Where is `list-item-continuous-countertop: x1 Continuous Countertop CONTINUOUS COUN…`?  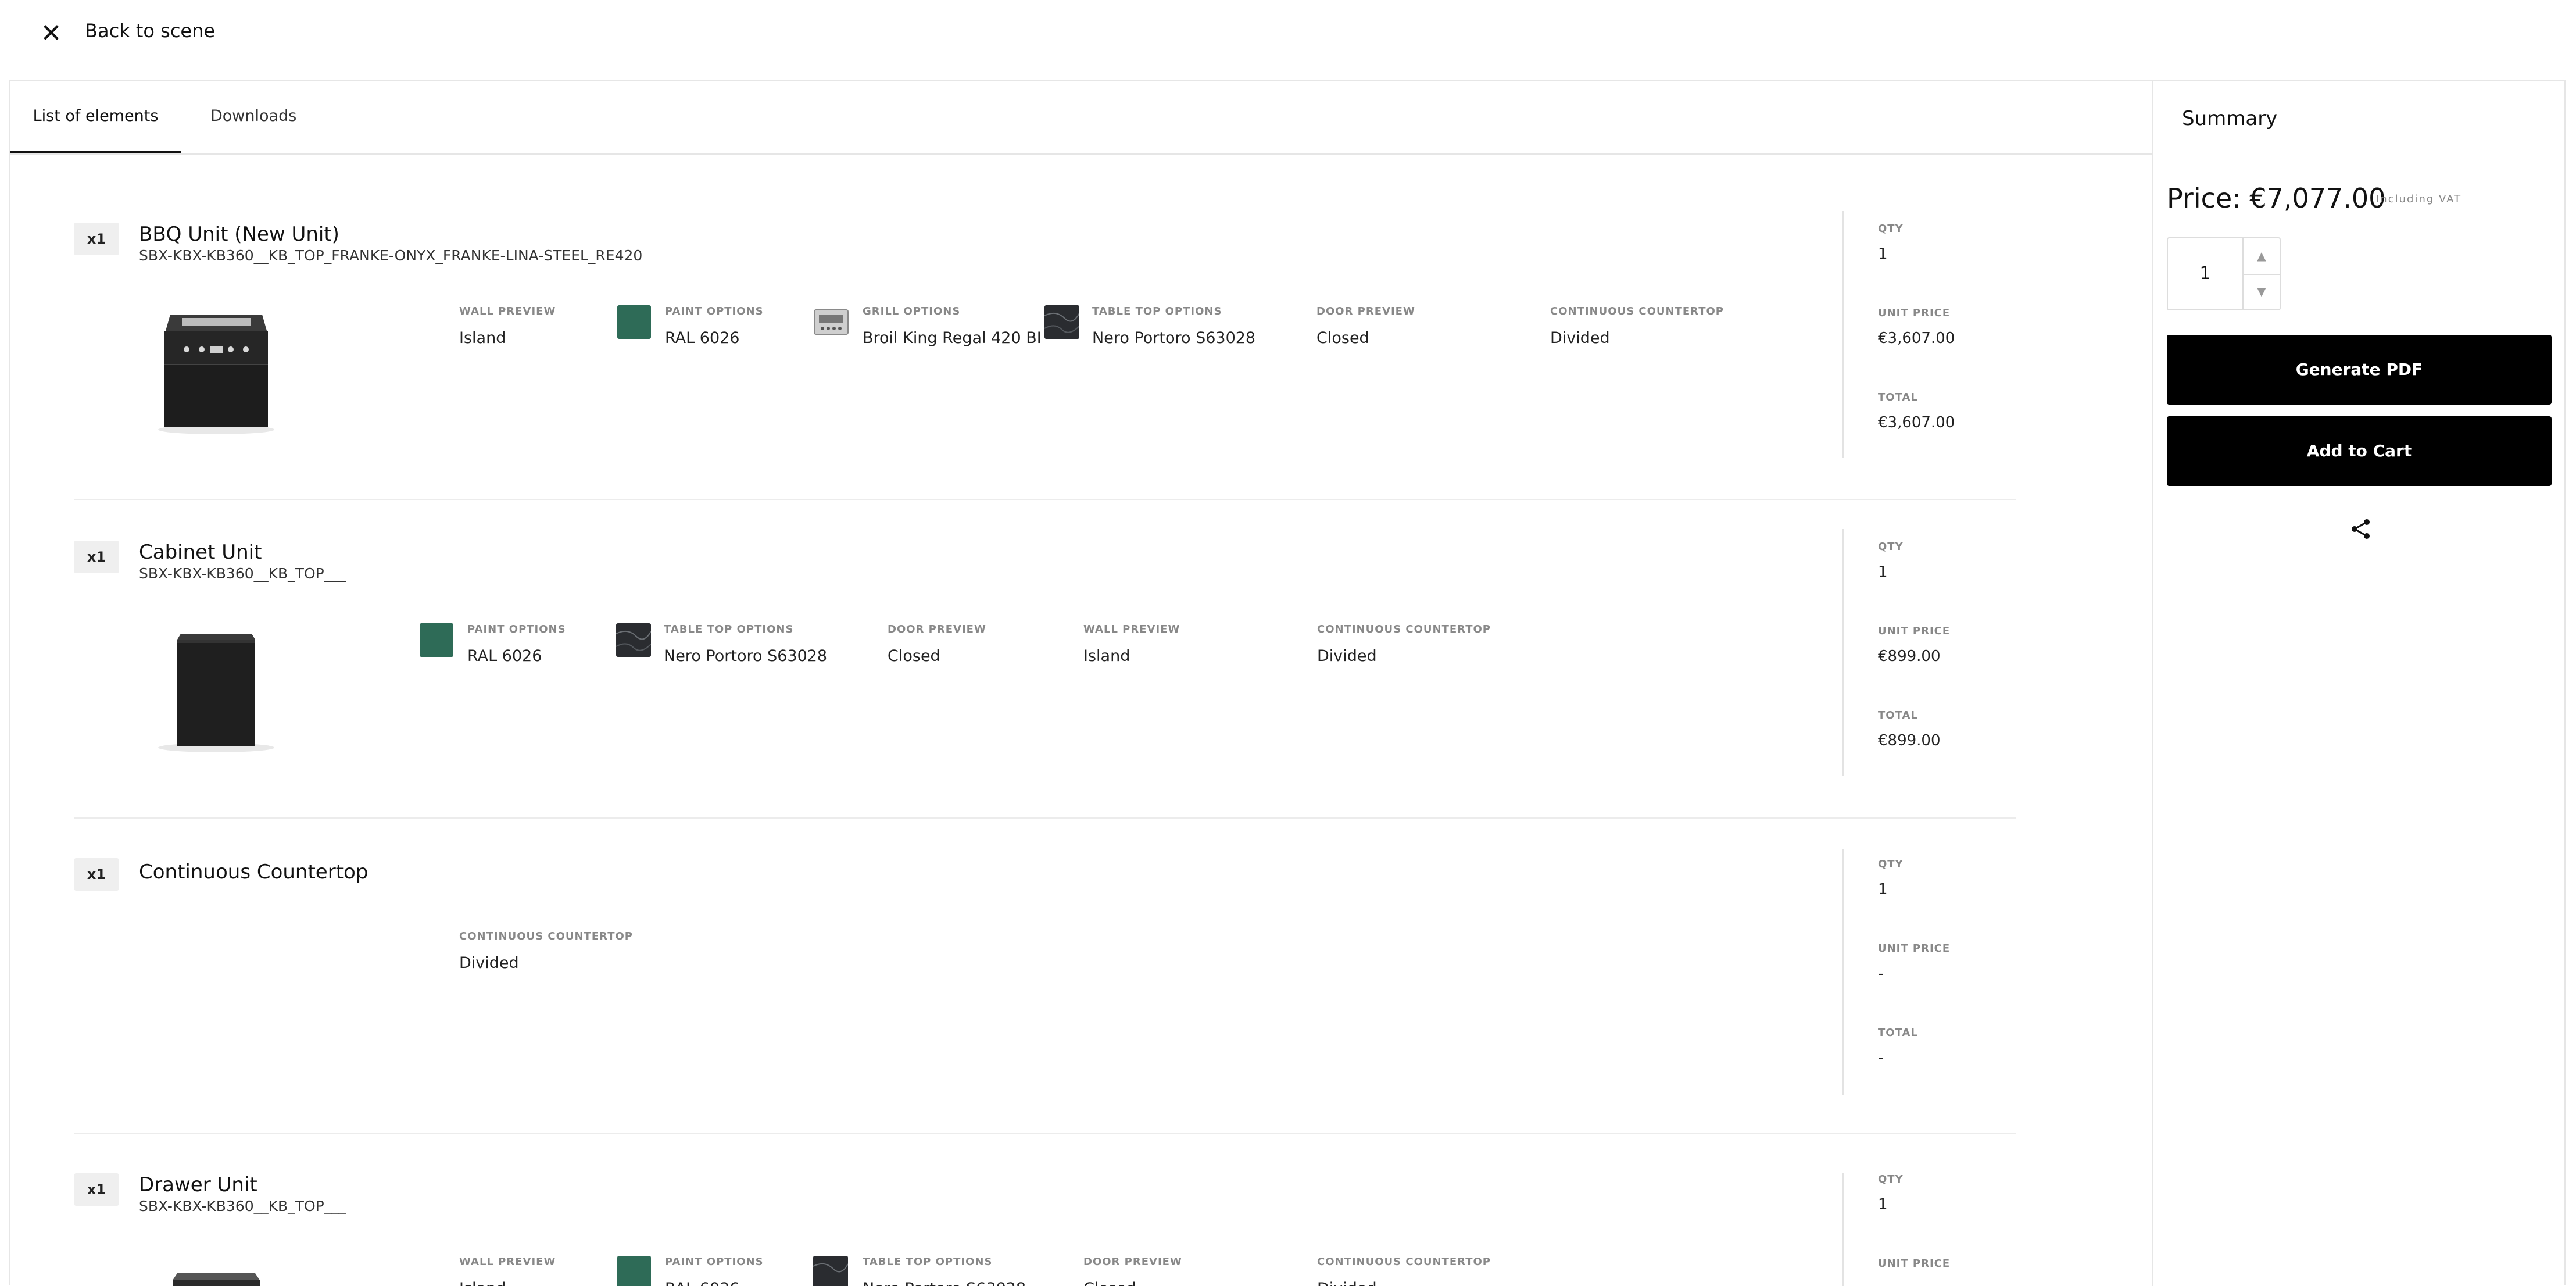
list-item-continuous-countertop: x1 Continuous Countertop CONTINUOUS COUN… is located at coordinates (1045, 975).